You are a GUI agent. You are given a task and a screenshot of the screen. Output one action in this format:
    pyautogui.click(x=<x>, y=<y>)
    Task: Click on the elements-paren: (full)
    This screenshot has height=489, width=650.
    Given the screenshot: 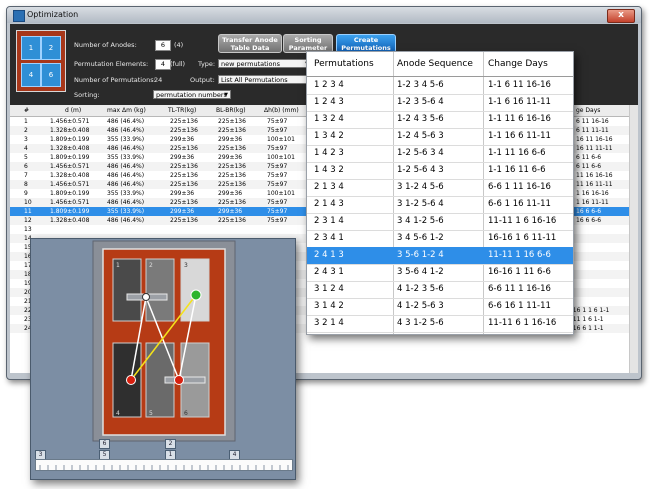 What is the action you would take?
    pyautogui.click(x=178, y=64)
    